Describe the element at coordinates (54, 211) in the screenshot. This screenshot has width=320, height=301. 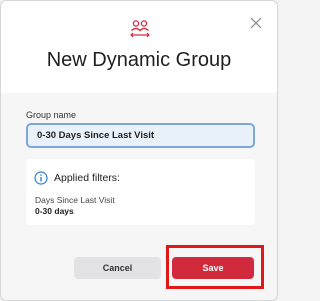
I see `filter-value: 0-30 days` at that location.